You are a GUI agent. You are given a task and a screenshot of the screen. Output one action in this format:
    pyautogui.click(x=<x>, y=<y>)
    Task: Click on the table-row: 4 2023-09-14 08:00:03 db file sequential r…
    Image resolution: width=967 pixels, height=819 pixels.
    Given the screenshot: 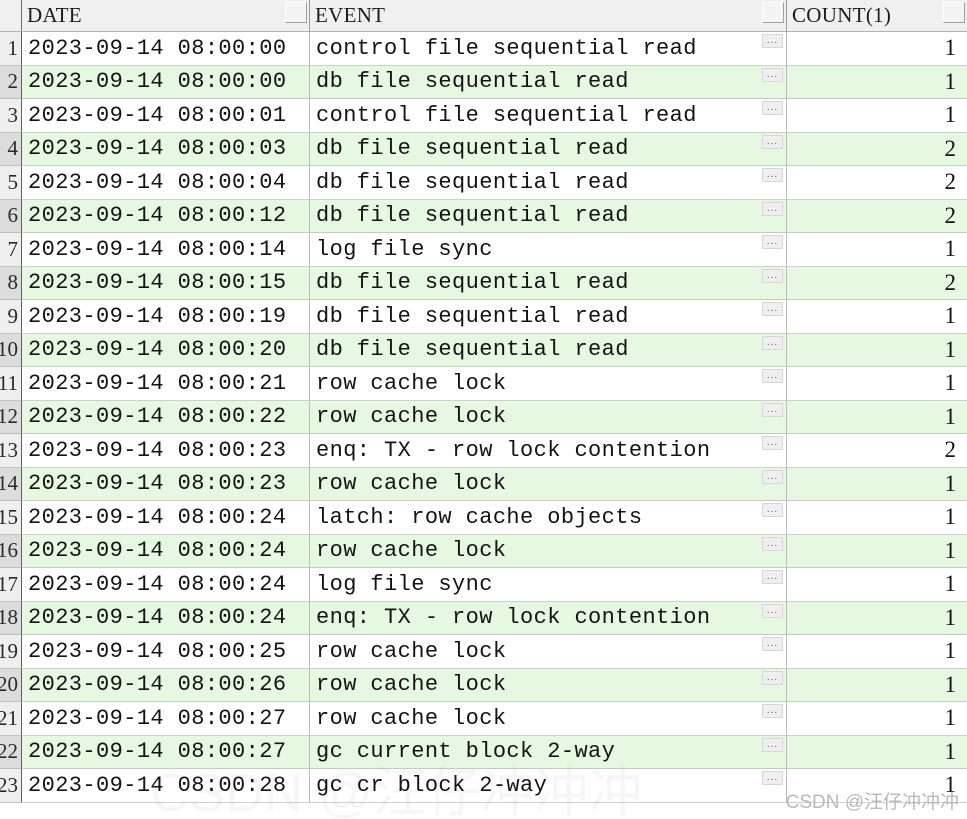 What is the action you would take?
    pyautogui.click(x=483, y=149)
    